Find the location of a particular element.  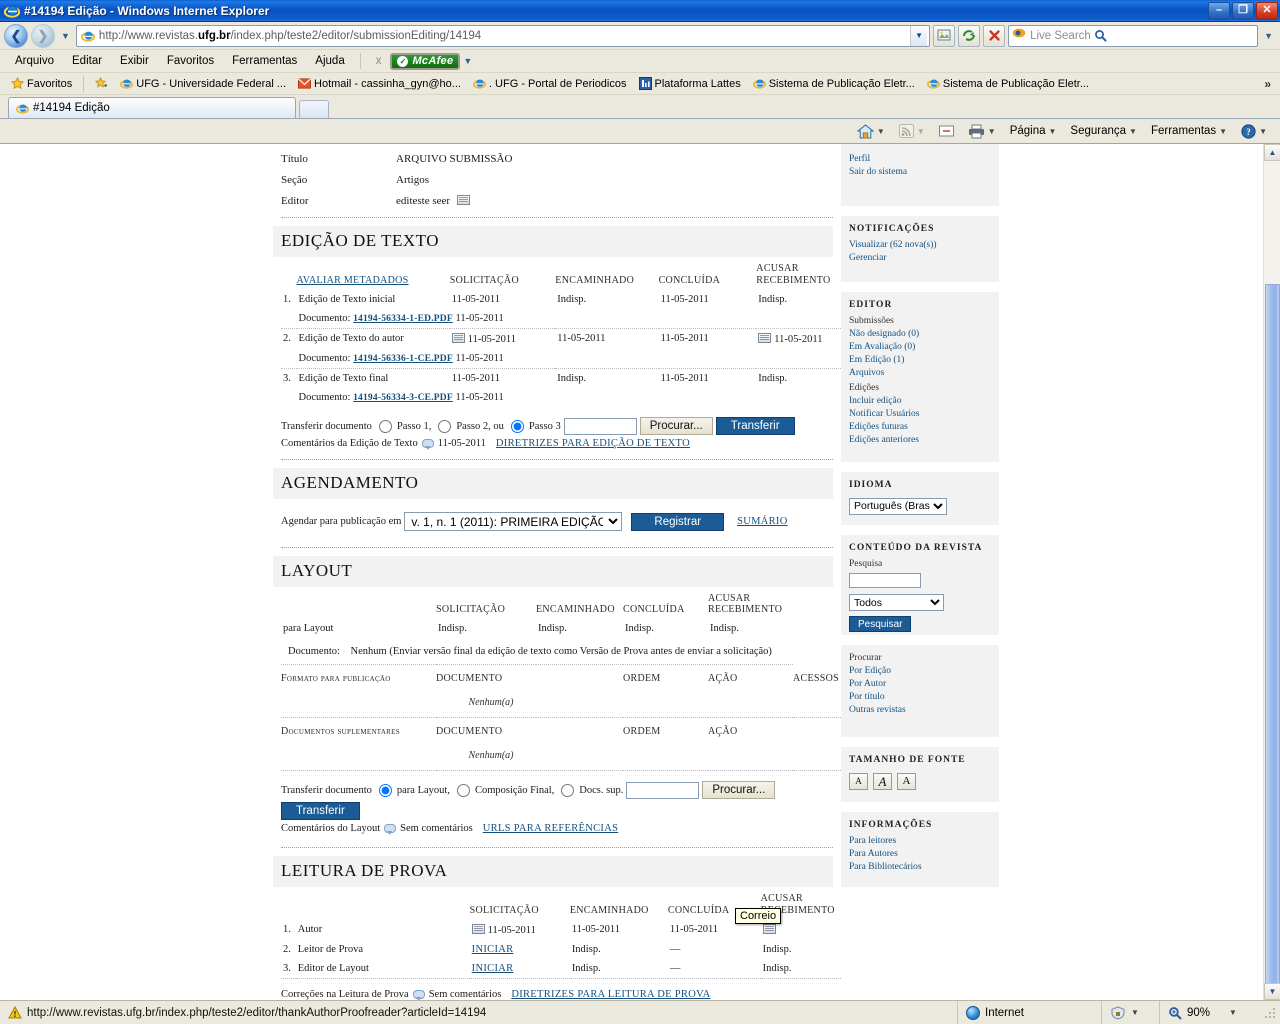

add-favorite-button is located at coordinates (101, 83).